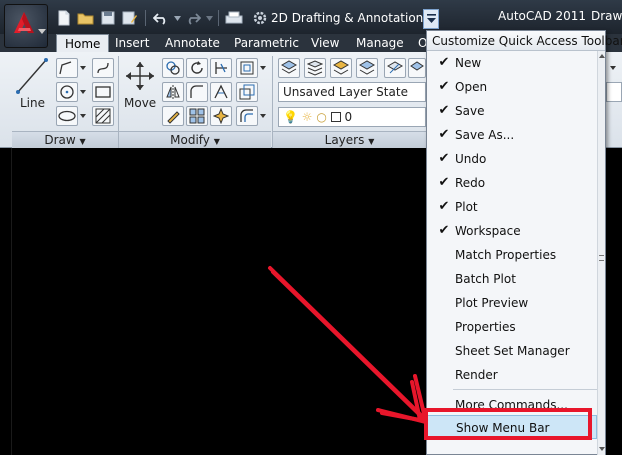 Image resolution: width=622 pixels, height=455 pixels. What do you see at coordinates (221, 68) in the screenshot?
I see `trim-button` at bounding box center [221, 68].